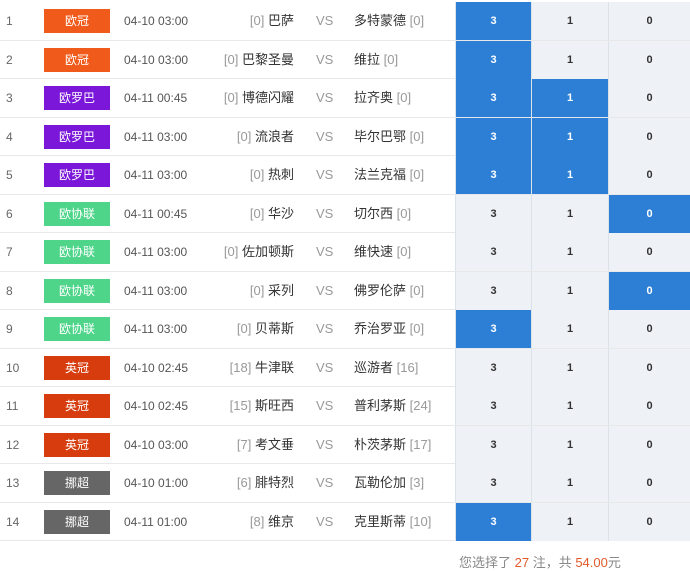  Describe the element at coordinates (9, 59) in the screenshot. I see `row-index: 2` at that location.